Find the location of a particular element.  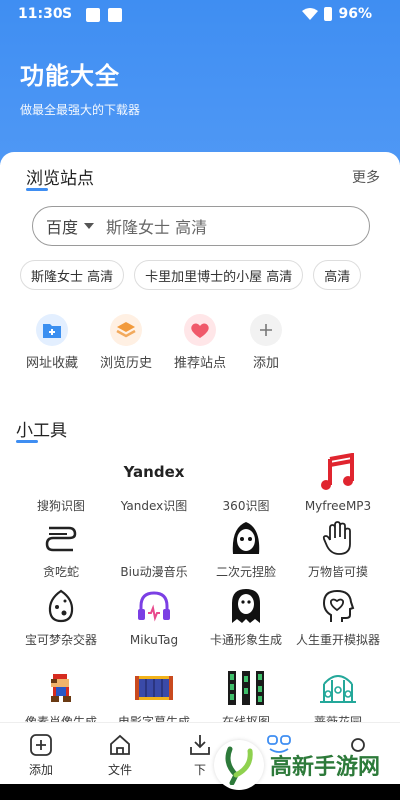

tool-label: 二次元捏脸 is located at coordinates (245, 572).